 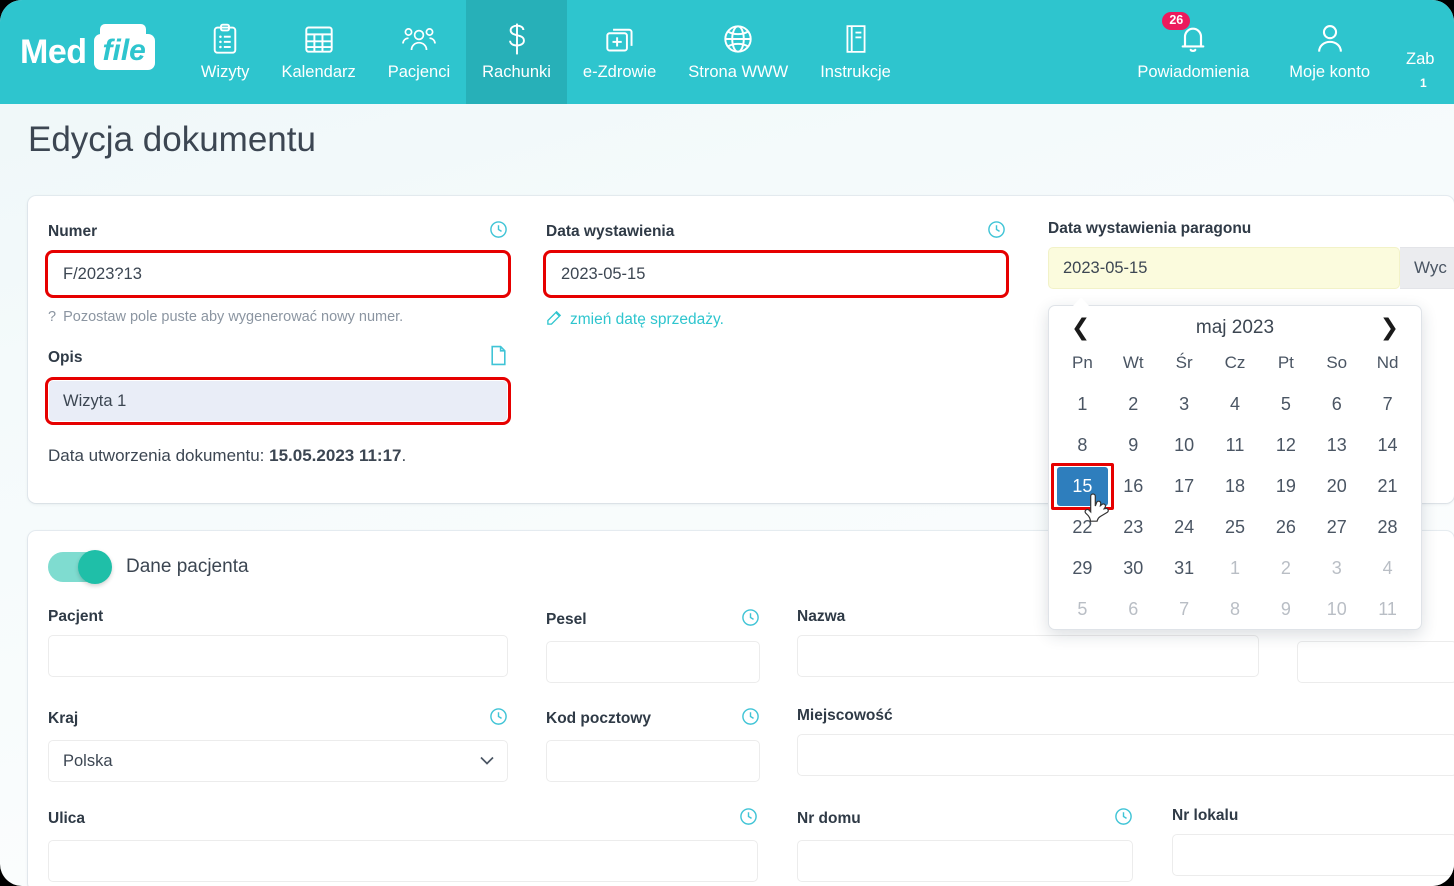 What do you see at coordinates (1375, 662) in the screenshot?
I see `extra-field-input` at bounding box center [1375, 662].